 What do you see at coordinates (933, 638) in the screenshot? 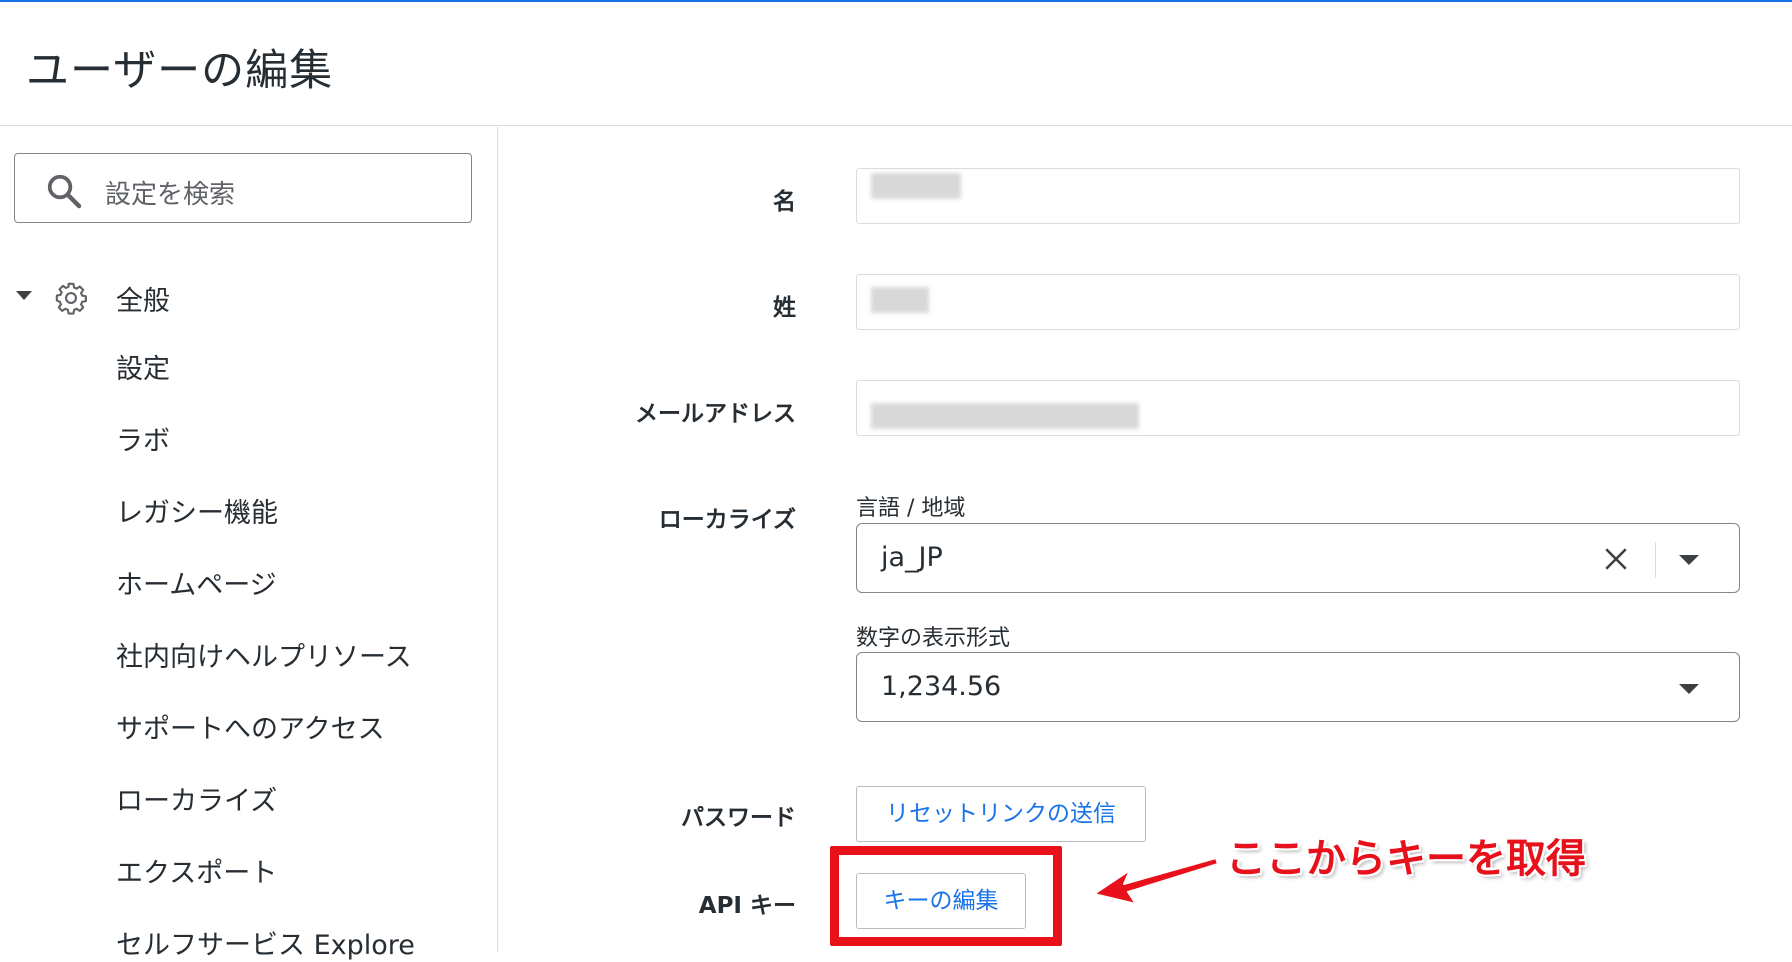
I see `number-format-label: 数字の表示形式` at bounding box center [933, 638].